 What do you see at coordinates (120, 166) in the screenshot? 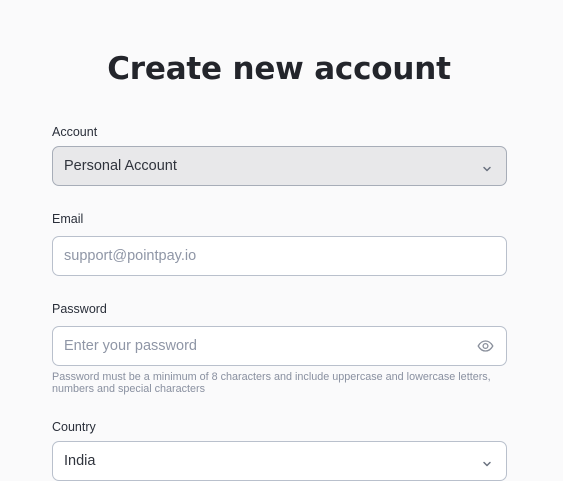
I see `account-select-value: Personal Account` at bounding box center [120, 166].